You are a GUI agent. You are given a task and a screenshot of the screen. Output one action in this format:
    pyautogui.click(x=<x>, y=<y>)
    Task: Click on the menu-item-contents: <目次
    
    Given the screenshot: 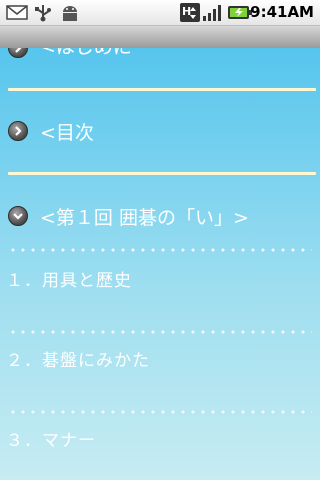 What is the action you would take?
    pyautogui.click(x=160, y=130)
    